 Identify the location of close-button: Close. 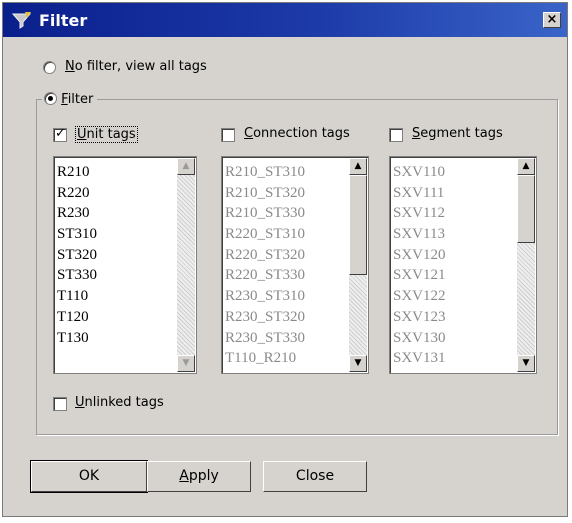
(315, 476).